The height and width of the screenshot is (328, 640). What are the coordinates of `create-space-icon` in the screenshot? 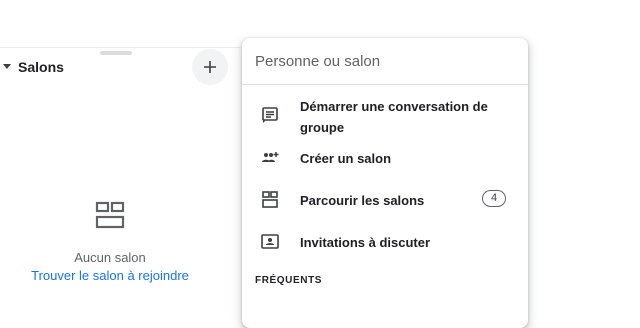 It's located at (270, 157).